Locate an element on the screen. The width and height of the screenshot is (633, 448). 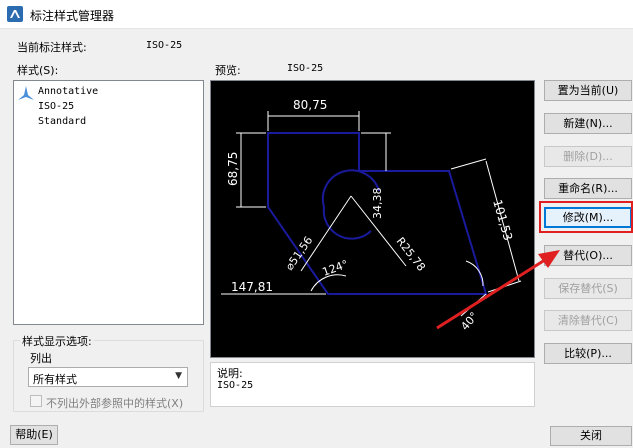
exclude-xref-label: 不列出外部参照中的样式(X) is located at coordinates (115, 403).